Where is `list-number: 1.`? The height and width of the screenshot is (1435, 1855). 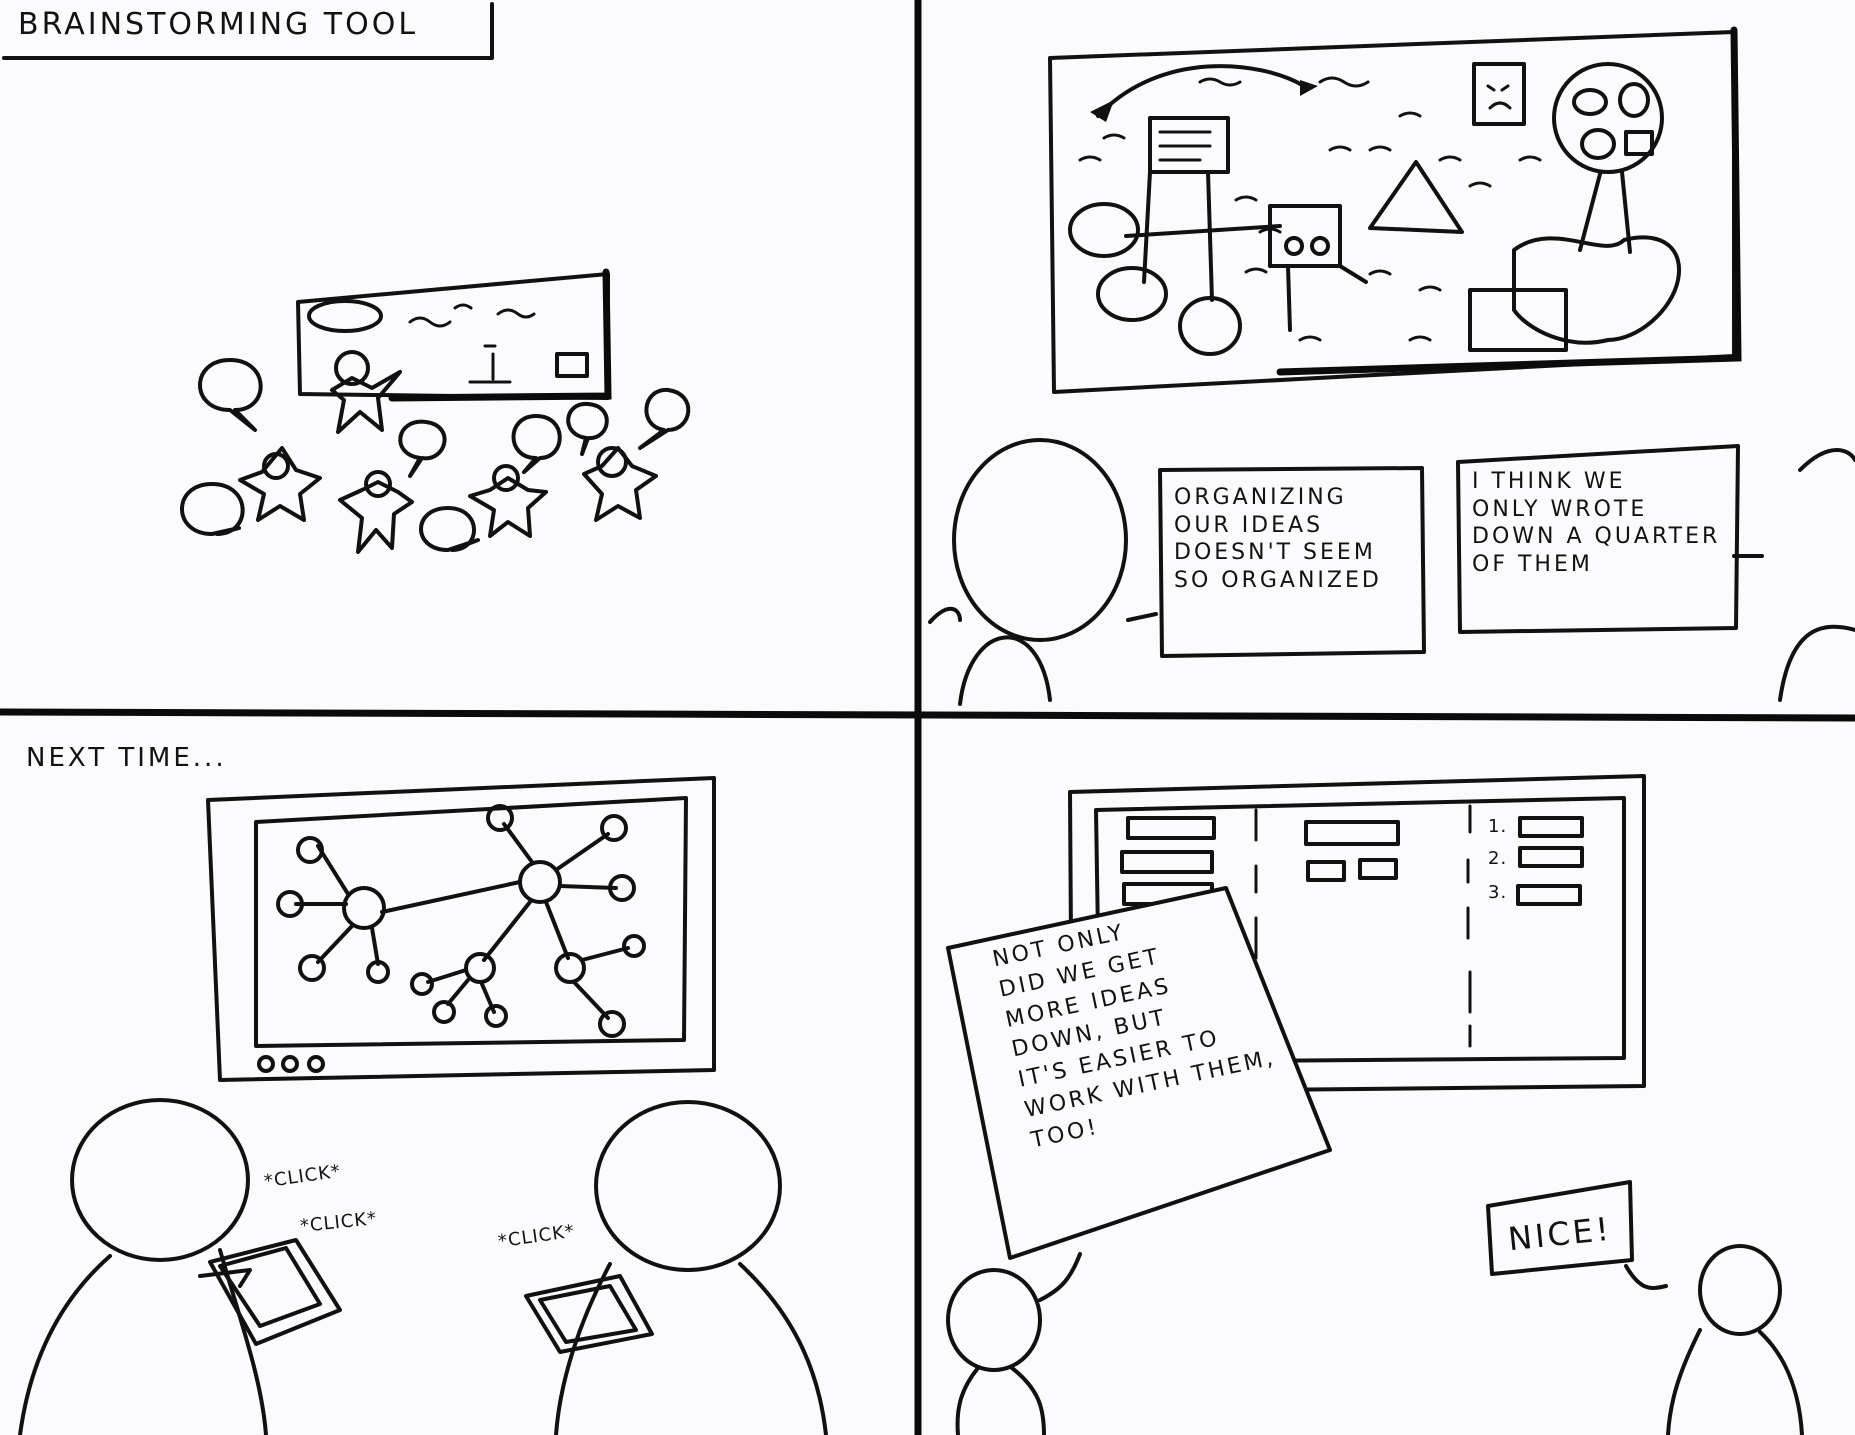
list-number: 1. is located at coordinates (1498, 826).